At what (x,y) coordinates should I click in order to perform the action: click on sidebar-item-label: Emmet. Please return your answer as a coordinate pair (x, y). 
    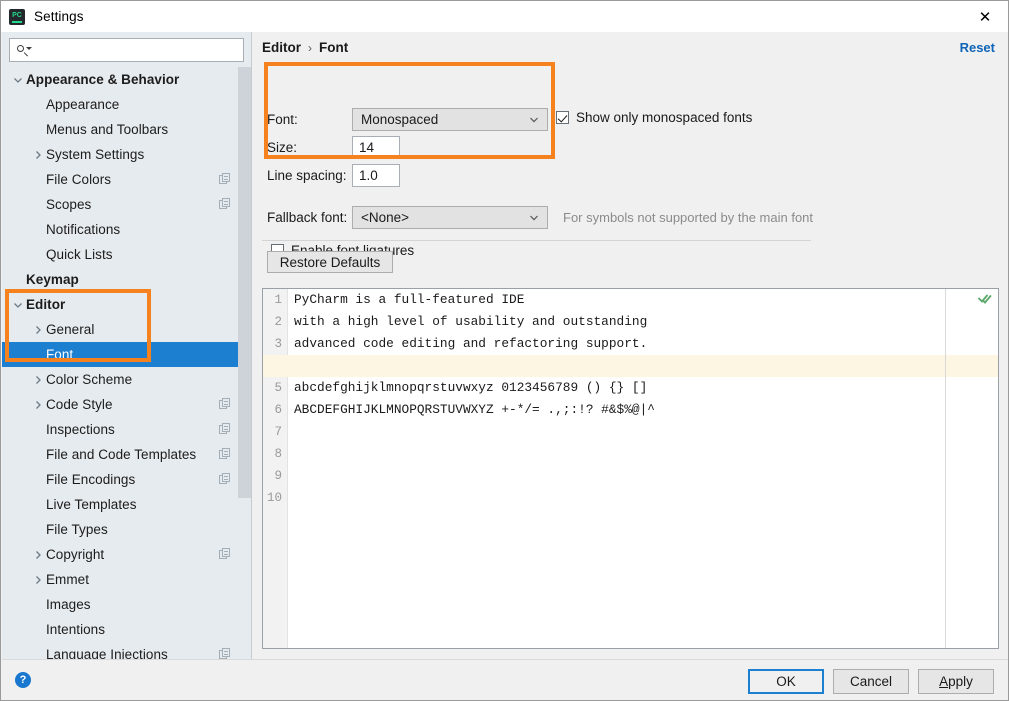
    Looking at the image, I should click on (68, 579).